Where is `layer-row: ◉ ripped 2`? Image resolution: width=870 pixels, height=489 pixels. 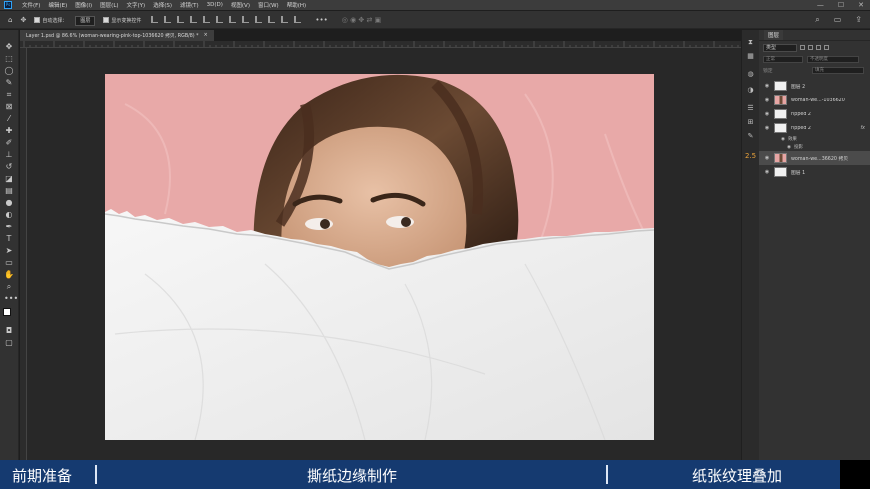 layer-row: ◉ ripped 2 is located at coordinates (814, 114).